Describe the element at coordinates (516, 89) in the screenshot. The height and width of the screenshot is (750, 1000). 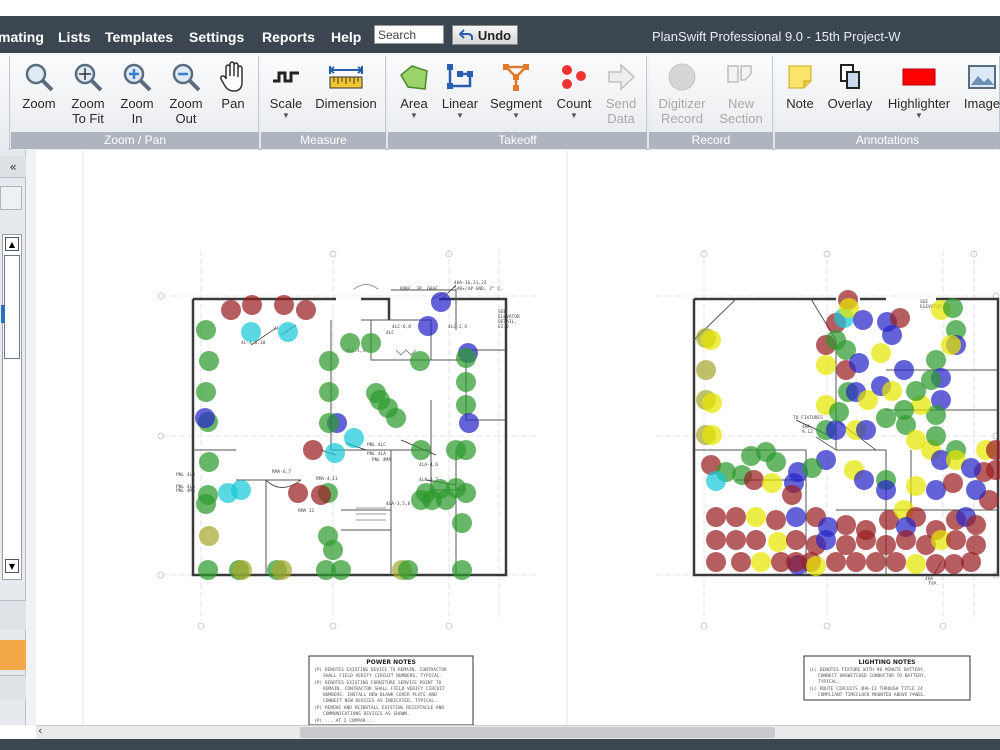
I see `segment-button: Segment ▼` at that location.